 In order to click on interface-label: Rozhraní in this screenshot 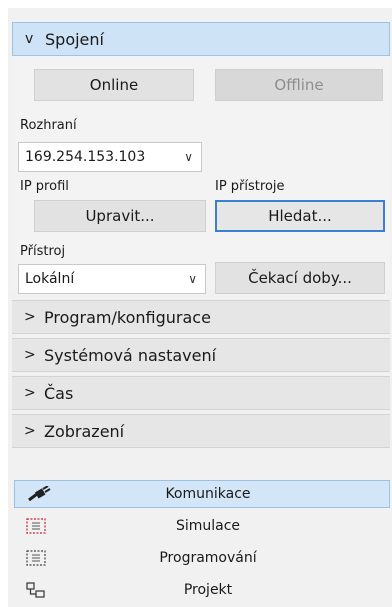, I will do `click(48, 125)`.